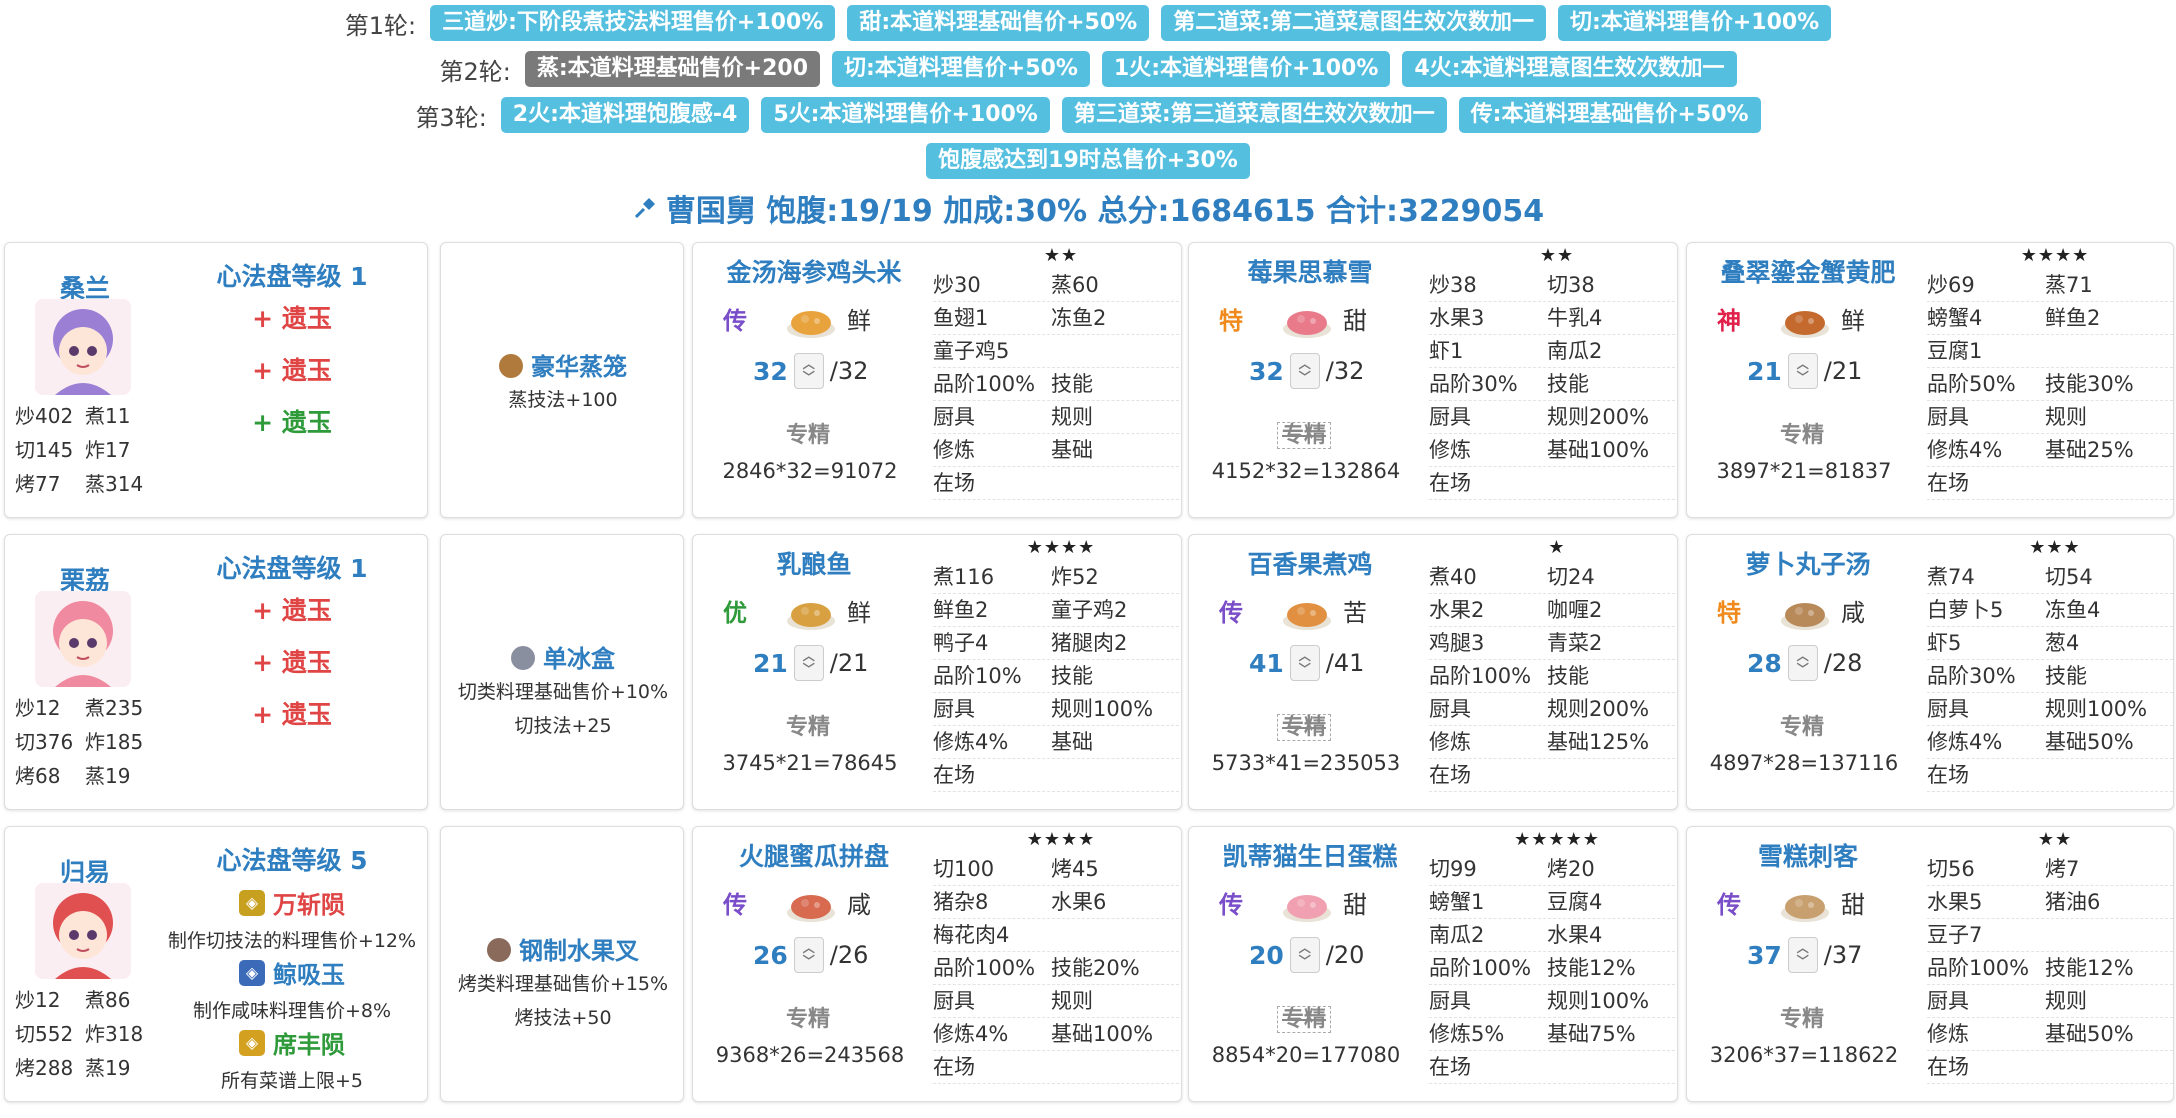 This screenshot has height=1118, width=2176. I want to click on quantity-value: 26, so click(770, 955).